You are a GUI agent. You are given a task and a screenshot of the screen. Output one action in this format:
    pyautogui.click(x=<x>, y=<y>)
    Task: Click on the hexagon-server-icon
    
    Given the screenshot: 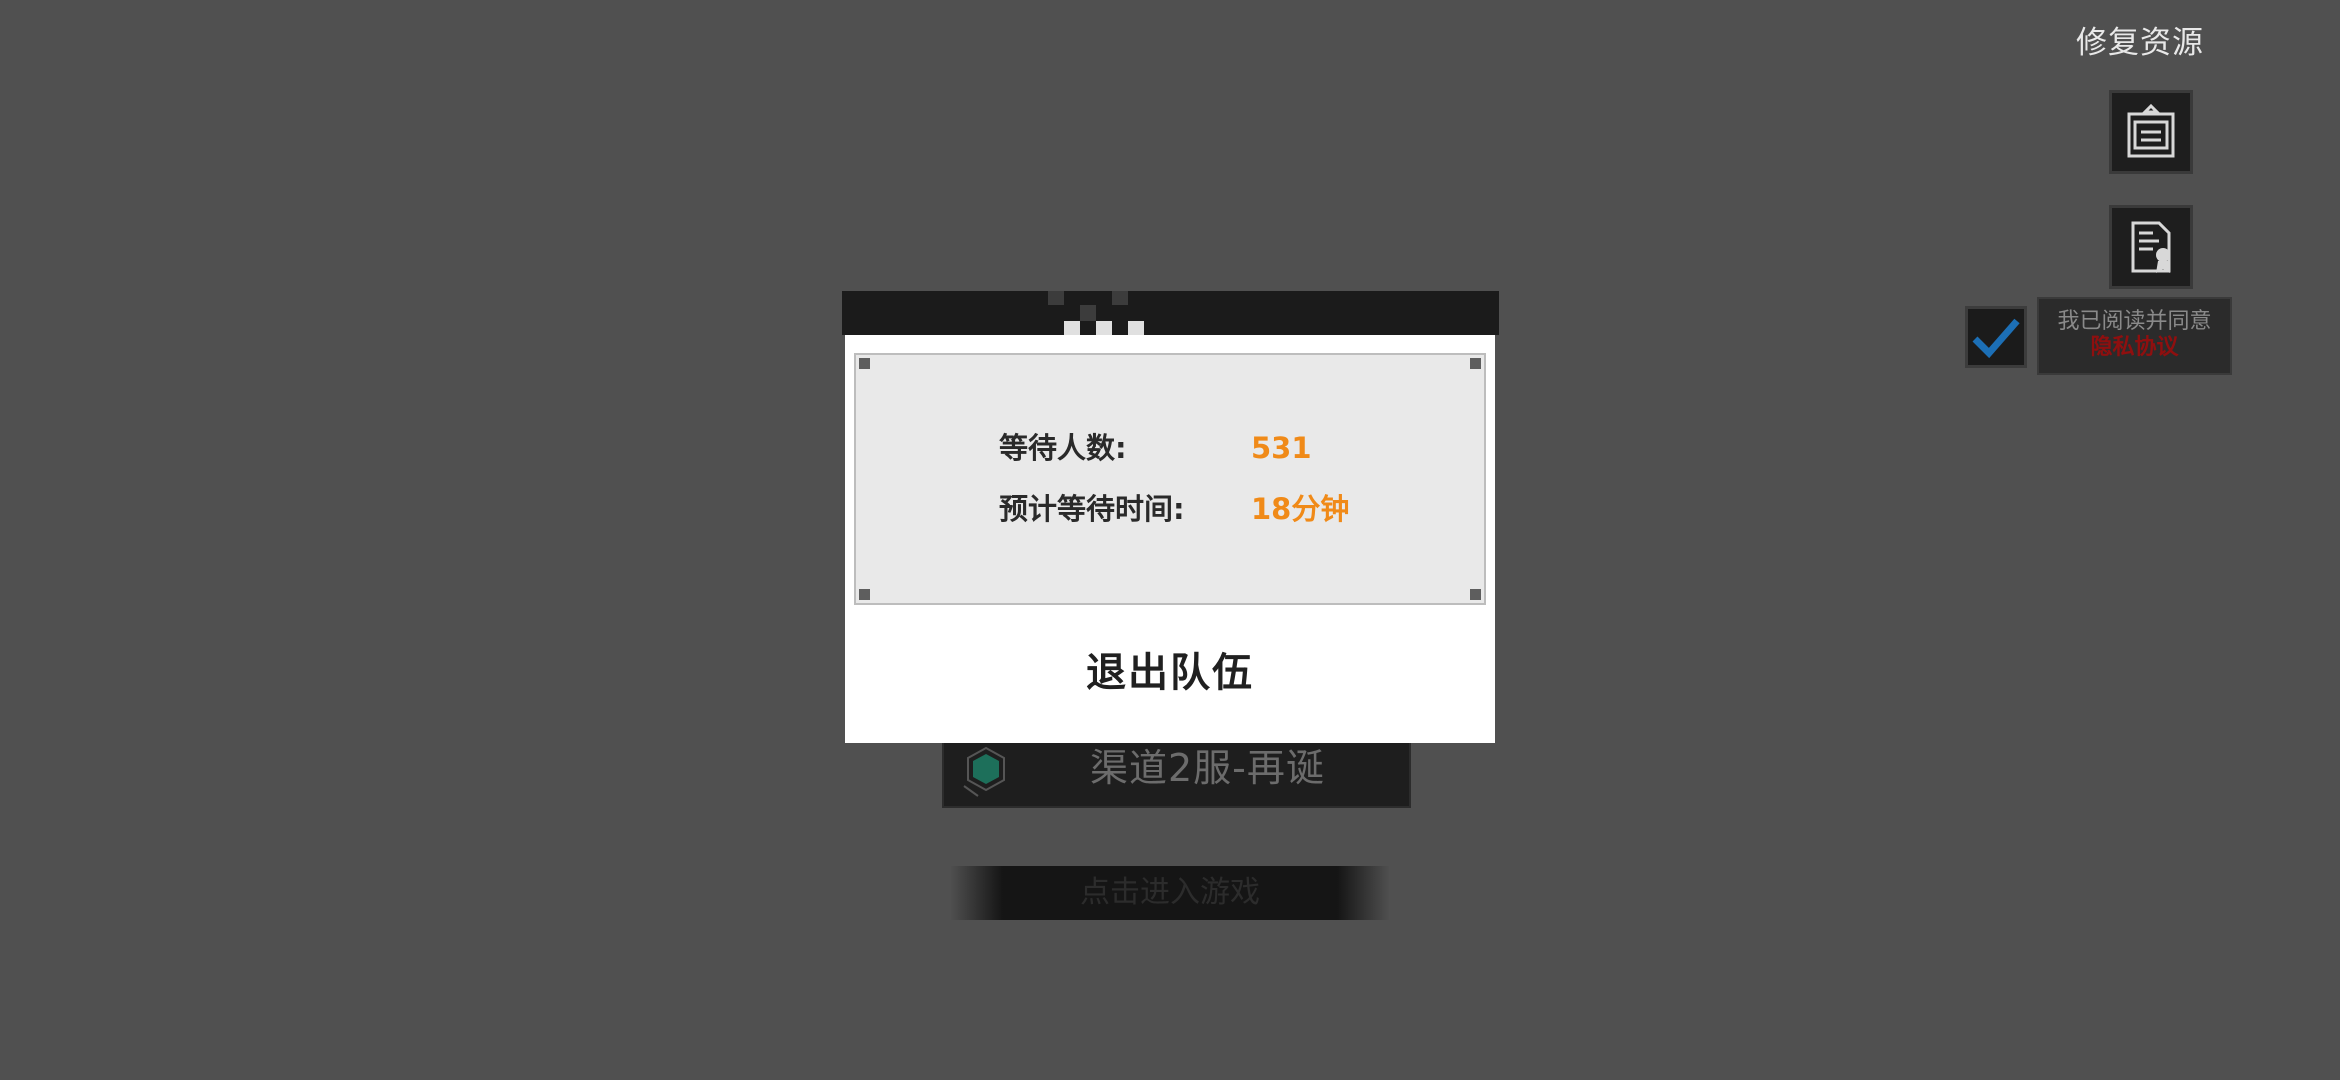 What is the action you would take?
    pyautogui.click(x=984, y=771)
    